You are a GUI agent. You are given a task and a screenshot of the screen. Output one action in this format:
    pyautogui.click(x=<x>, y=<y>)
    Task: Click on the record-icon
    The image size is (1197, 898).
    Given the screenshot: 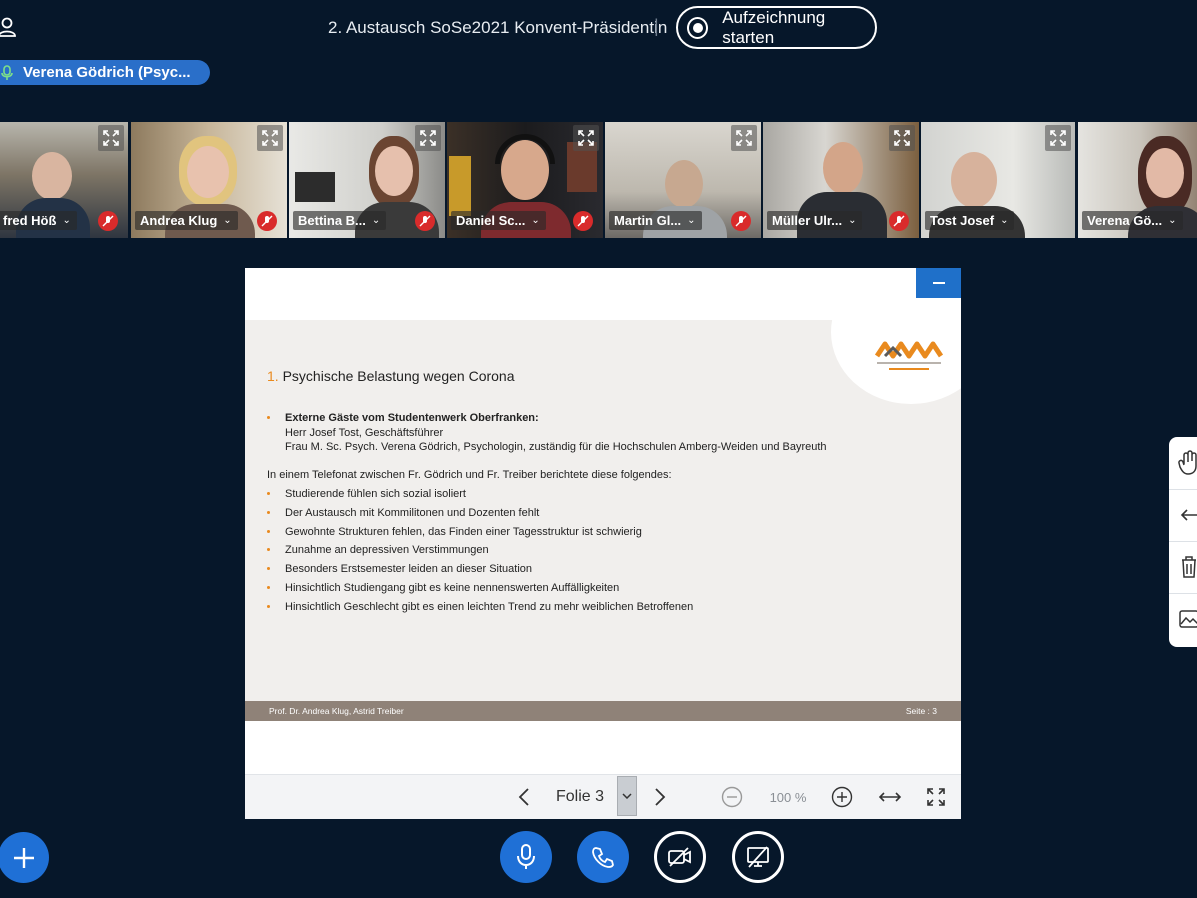 What is the action you would take?
    pyautogui.click(x=698, y=27)
    